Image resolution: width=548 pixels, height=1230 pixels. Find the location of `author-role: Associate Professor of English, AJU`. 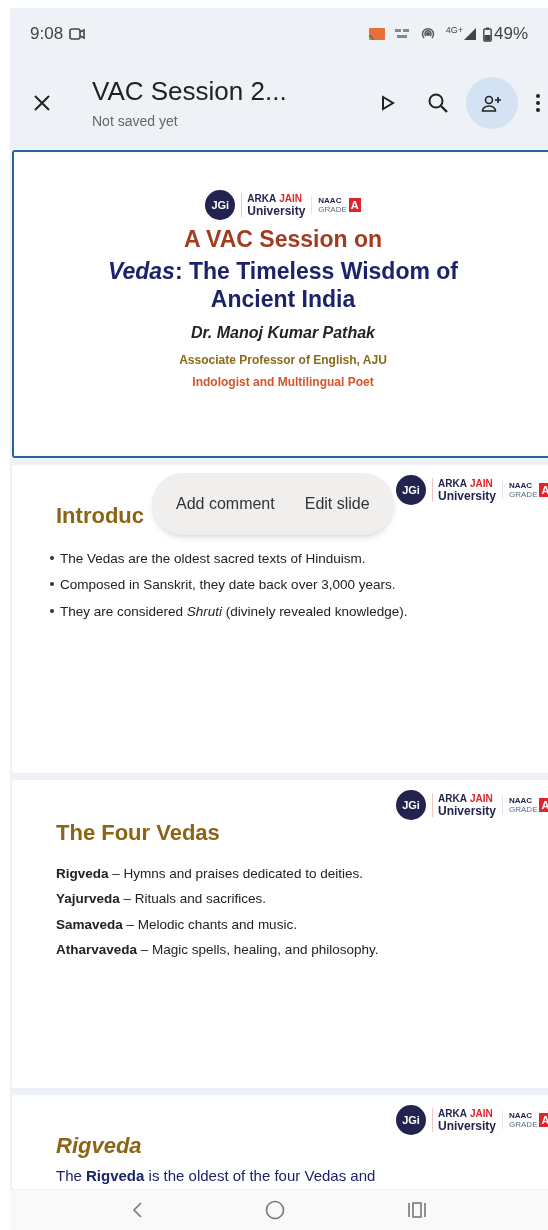

author-role: Associate Professor of English, AJU is located at coordinates (283, 360).